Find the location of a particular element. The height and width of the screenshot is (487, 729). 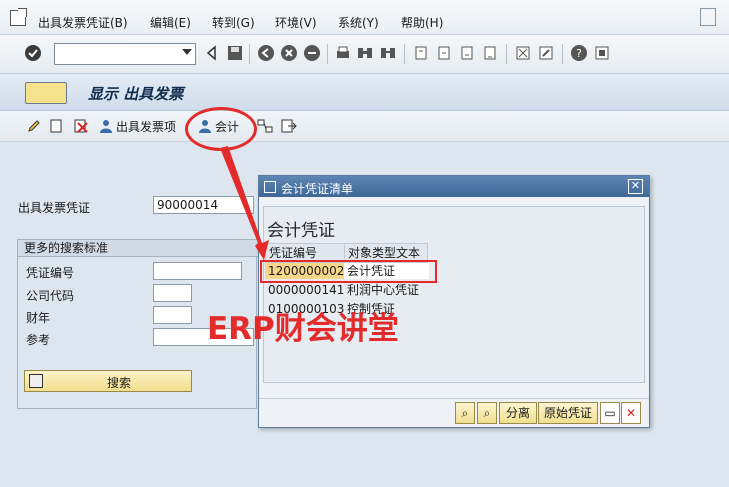

annotation-arrow is located at coordinates (244, 203).